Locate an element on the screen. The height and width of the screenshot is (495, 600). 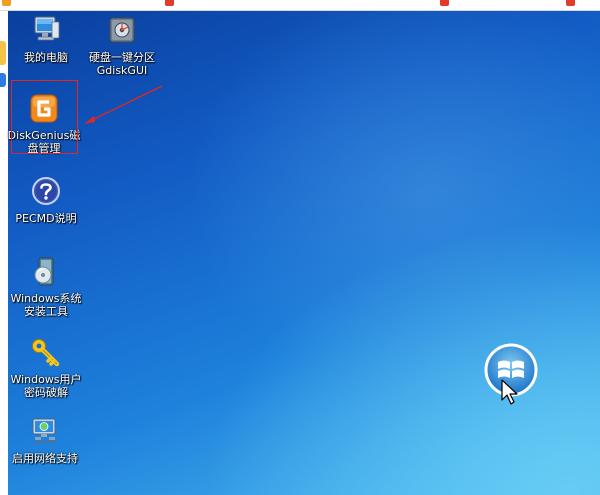
annotation-arrow is located at coordinates (123, 104).